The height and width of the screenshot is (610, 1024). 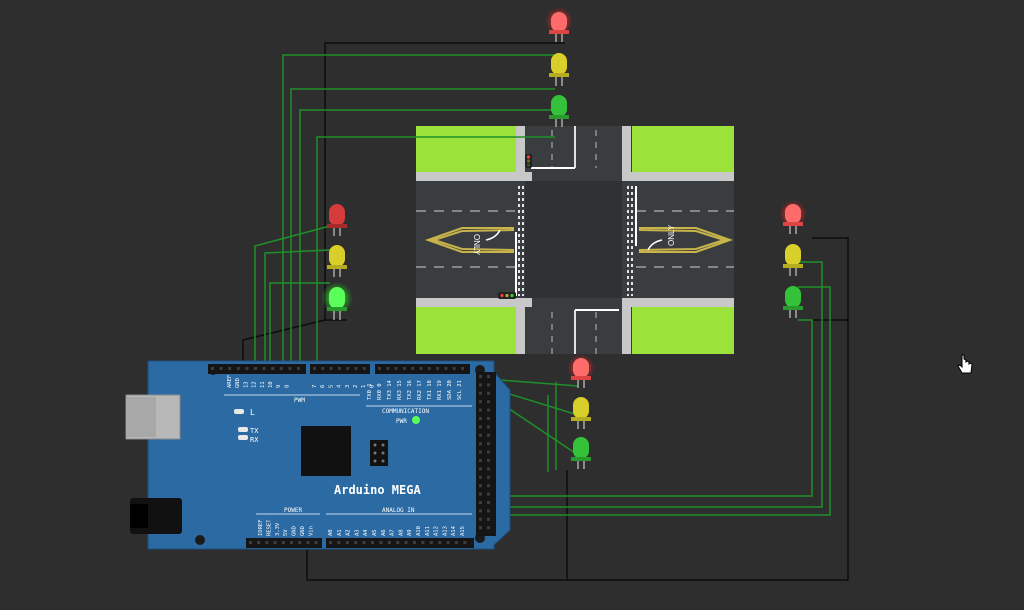 I want to click on led-red-west, so click(x=337, y=220).